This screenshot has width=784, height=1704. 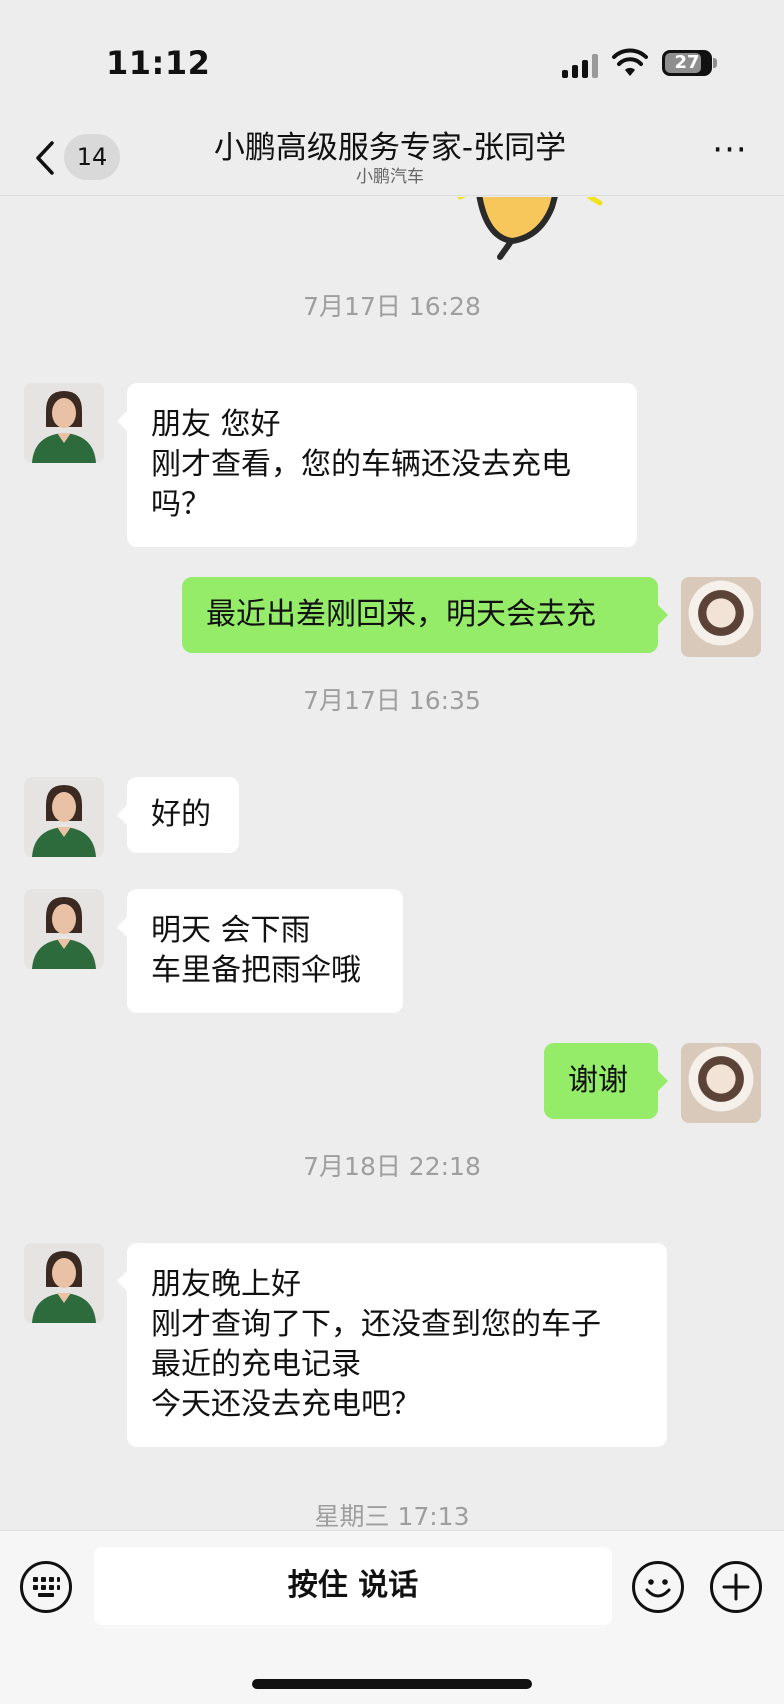 I want to click on plus-glyph, so click(x=736, y=1587).